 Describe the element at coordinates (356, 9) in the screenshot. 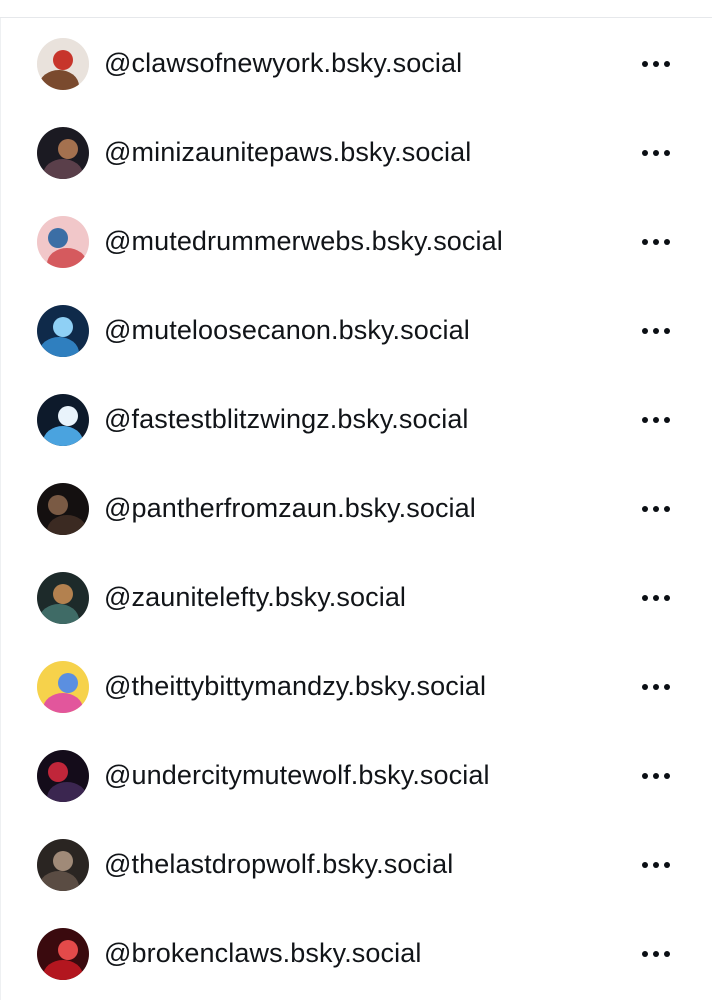

I see `top-divider` at that location.